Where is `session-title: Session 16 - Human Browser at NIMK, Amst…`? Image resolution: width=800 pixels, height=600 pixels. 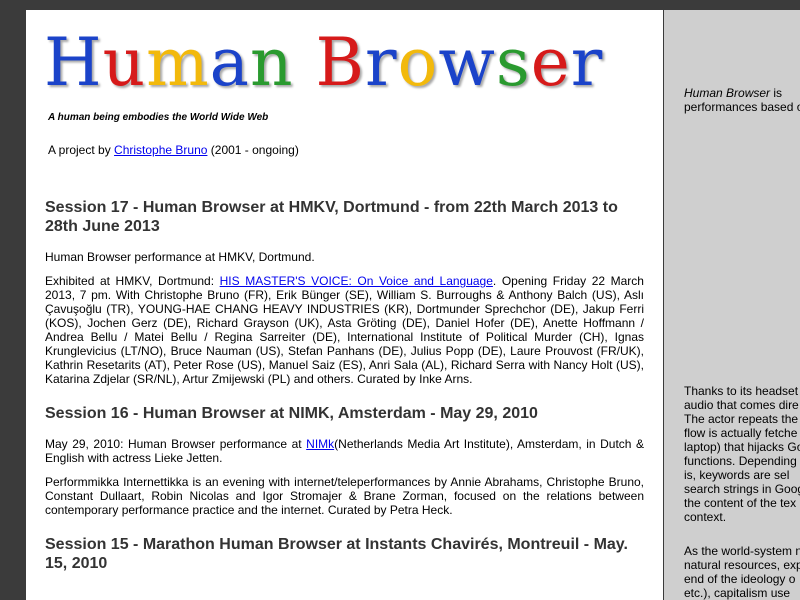
session-title: Session 16 - Human Browser at NIMK, Amst… is located at coordinates (291, 413).